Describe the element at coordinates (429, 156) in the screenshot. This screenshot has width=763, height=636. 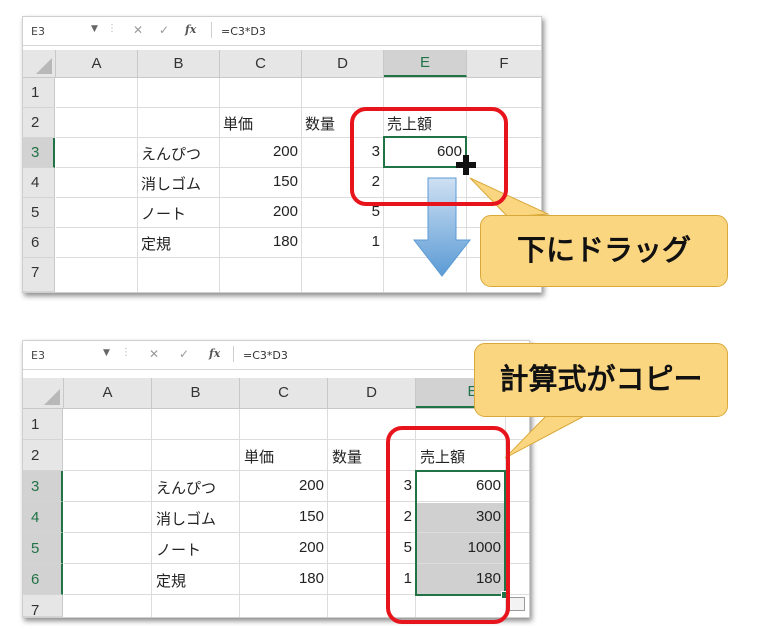
I see `highlight-frame-top` at that location.